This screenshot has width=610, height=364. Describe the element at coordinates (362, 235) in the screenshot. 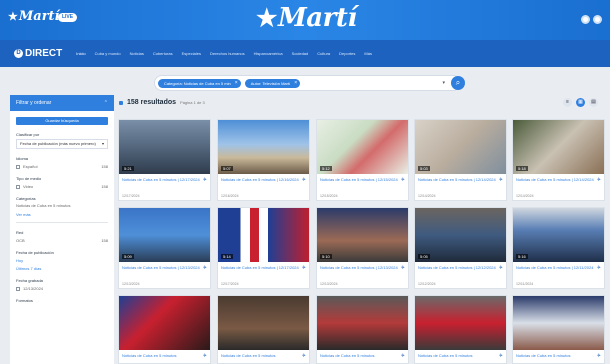

I see `video-thumbnail: 5:10` at that location.